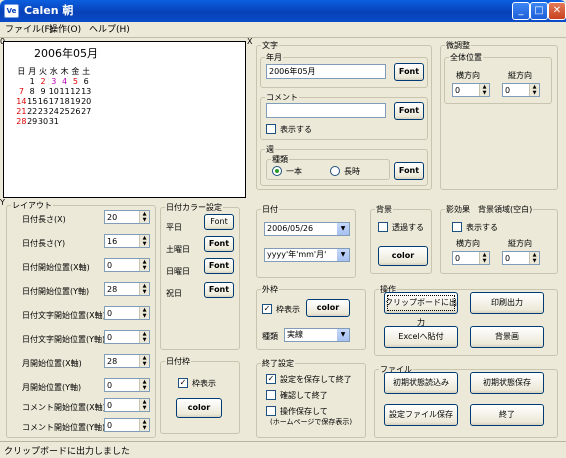  Describe the element at coordinates (403, 256) in the screenshot. I see `background-color-button: color` at that location.